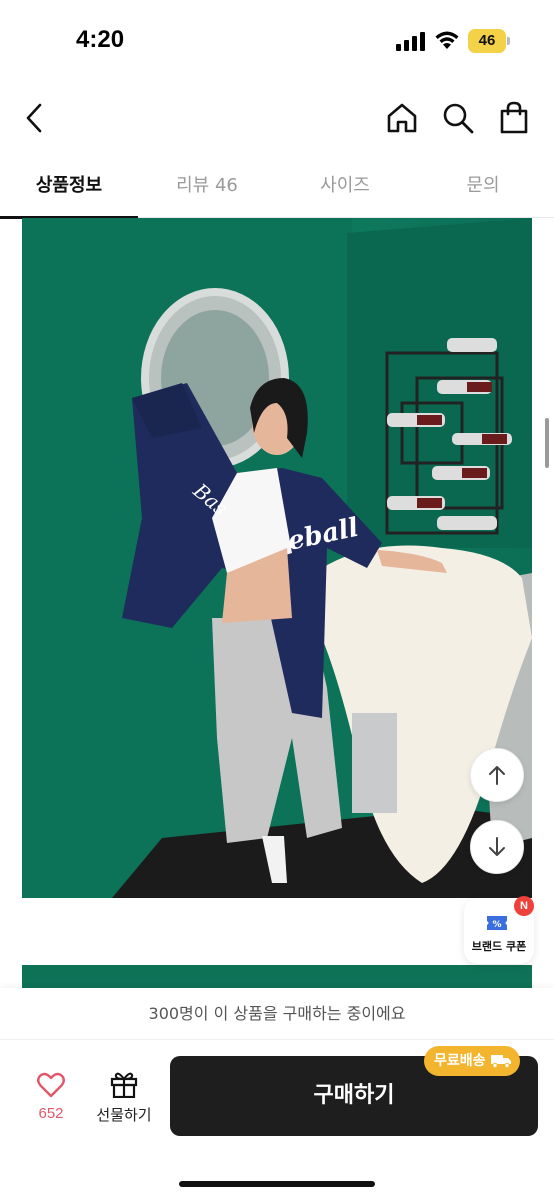 The height and width of the screenshot is (1200, 554). Describe the element at coordinates (207, 189) in the screenshot. I see `tab-reviews: 리뷰 46` at that location.